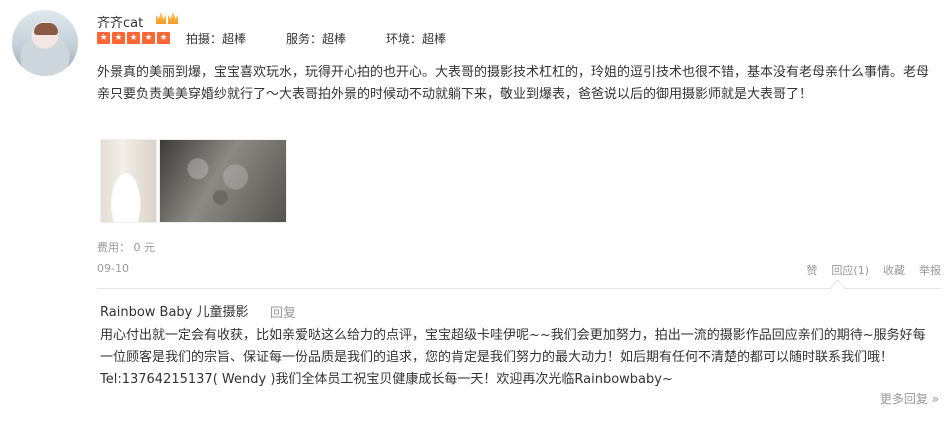 The image size is (951, 421). What do you see at coordinates (113, 268) in the screenshot?
I see `review-date: 09-10` at bounding box center [113, 268].